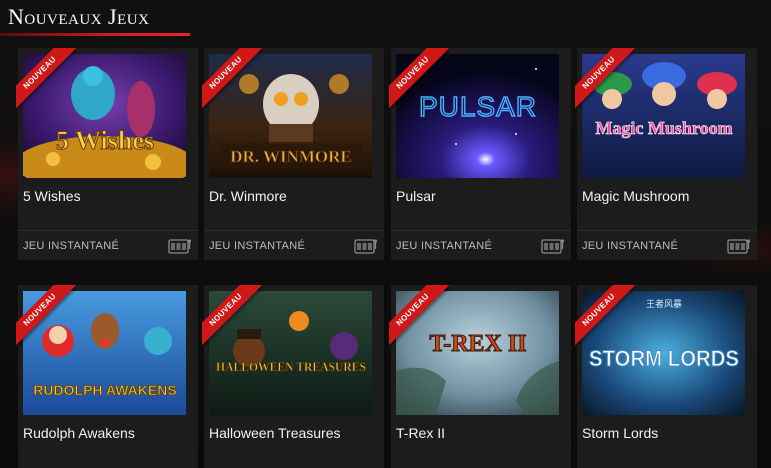 The height and width of the screenshot is (468, 771). I want to click on game-thumbnail: HALLOWEEN TREASURES, so click(290, 353).